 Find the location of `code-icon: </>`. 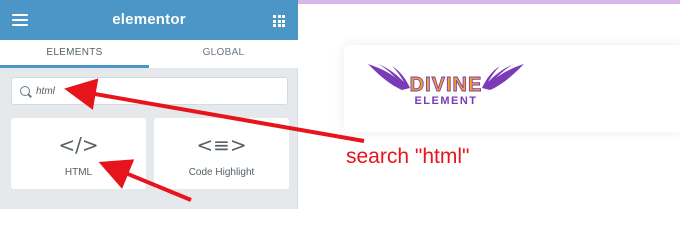

code-icon: </> is located at coordinates (78, 145).